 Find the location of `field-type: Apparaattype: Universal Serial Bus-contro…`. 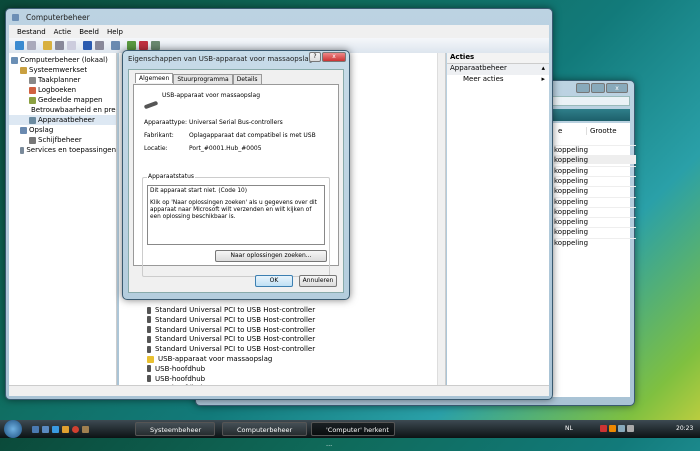

field-type: Apparaattype: Universal Serial Bus-contro… is located at coordinates (213, 122).